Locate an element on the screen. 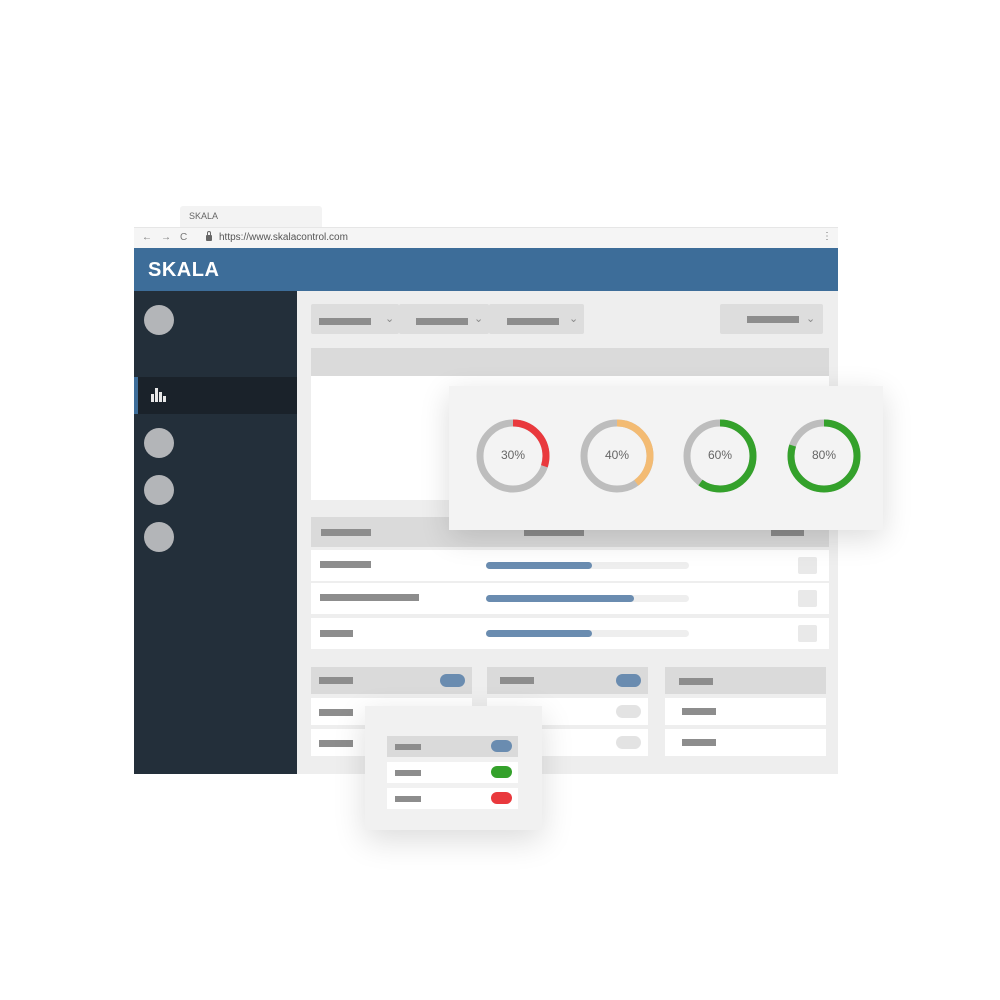 Image resolution: width=1000 pixels, height=1000 pixels. donut-label: 40% is located at coordinates (617, 455).